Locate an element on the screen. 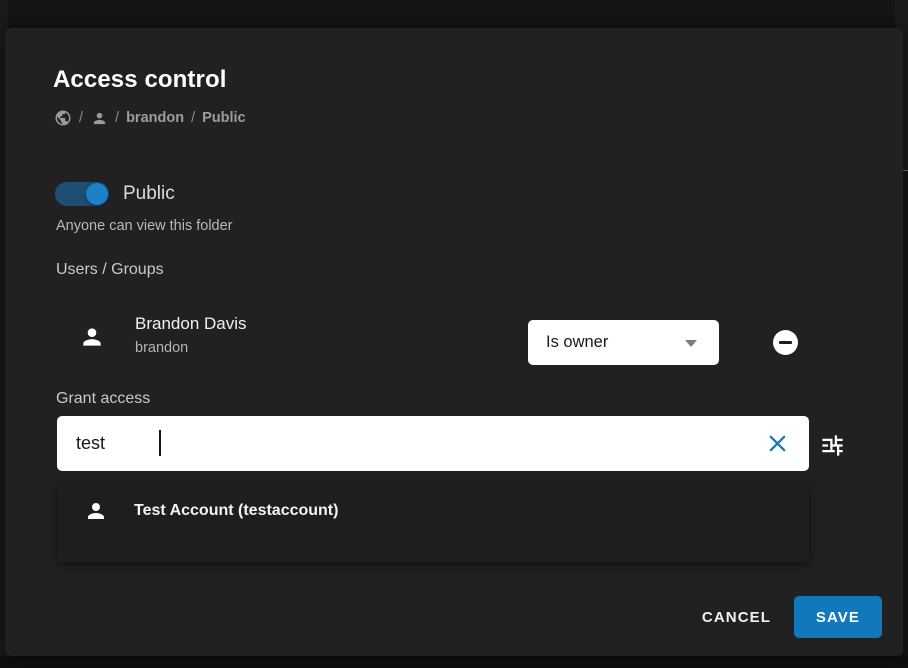 The image size is (908, 668). text-cursor is located at coordinates (160, 443).